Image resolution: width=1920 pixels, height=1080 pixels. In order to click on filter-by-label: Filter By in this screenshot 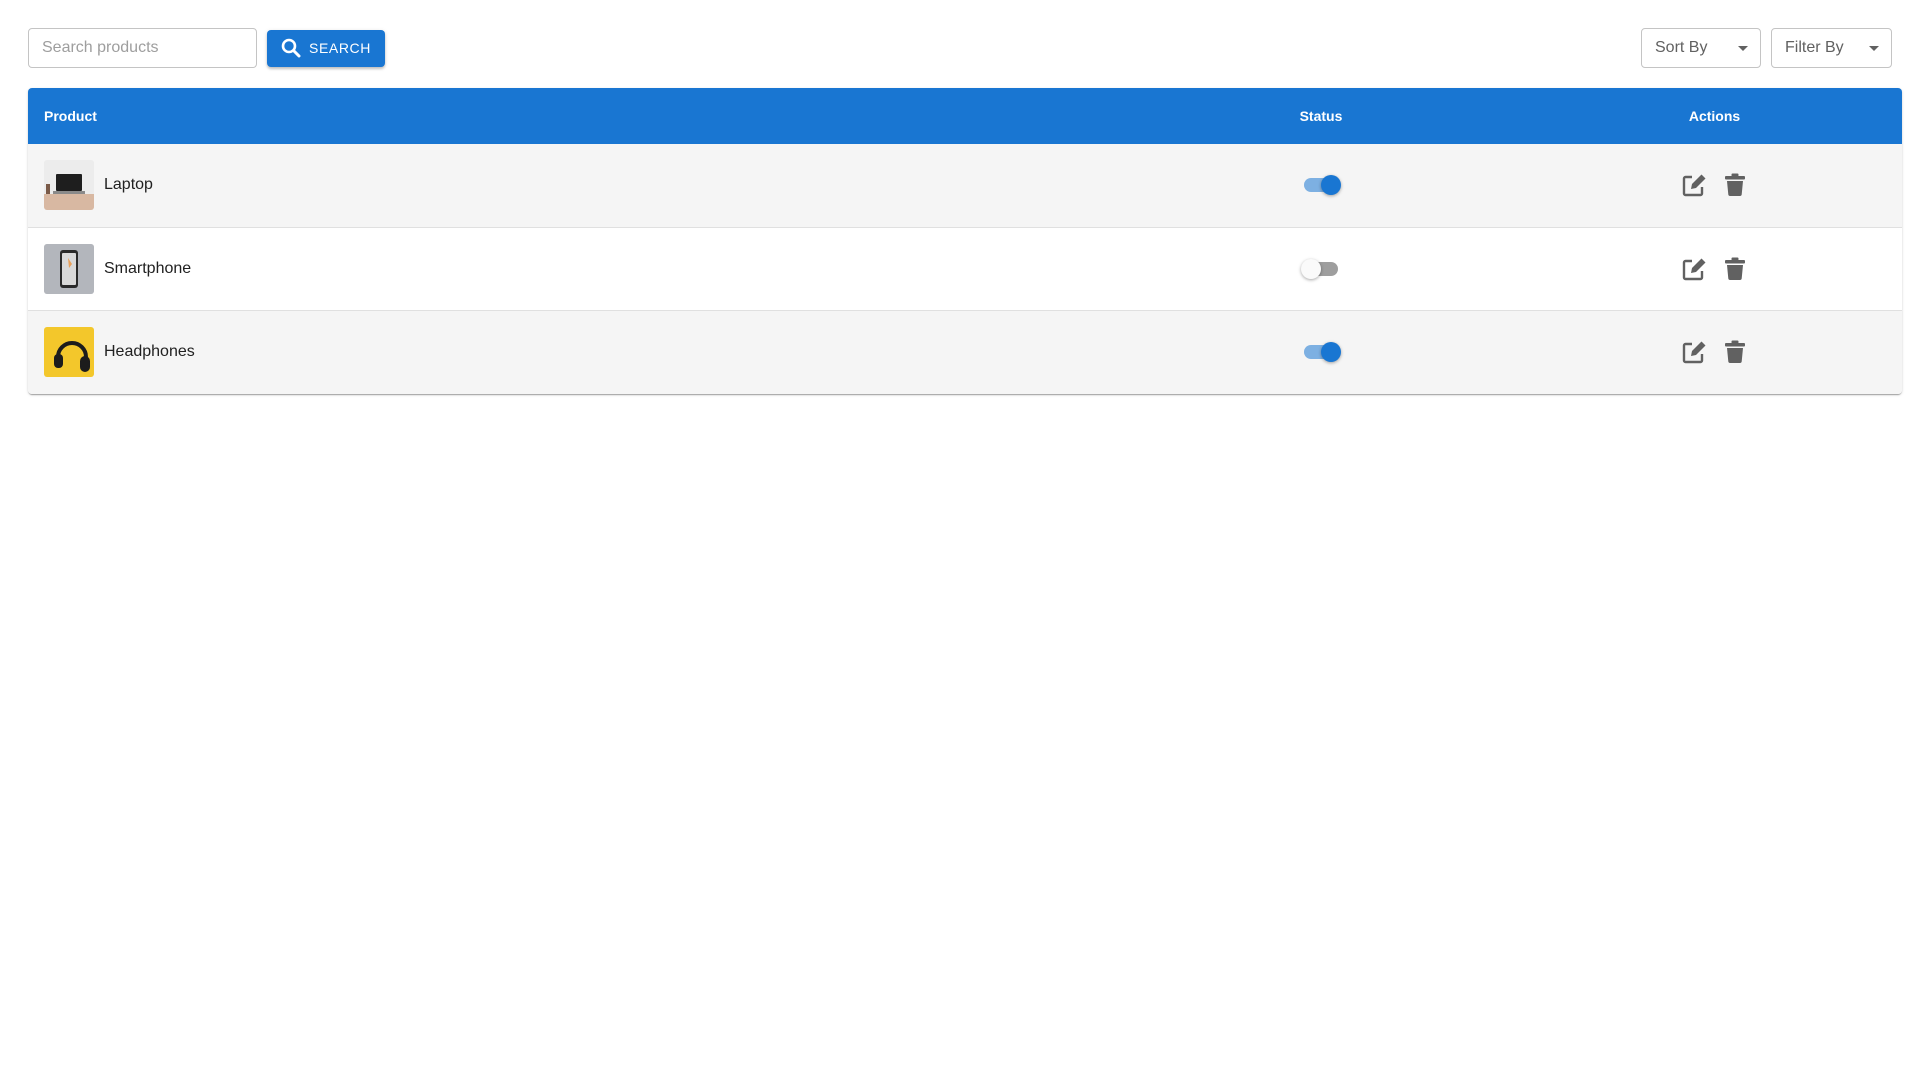, I will do `click(1814, 47)`.